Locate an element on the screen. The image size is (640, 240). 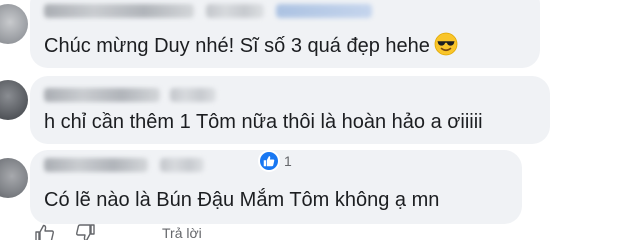
reaction-count: 1 is located at coordinates (288, 161).